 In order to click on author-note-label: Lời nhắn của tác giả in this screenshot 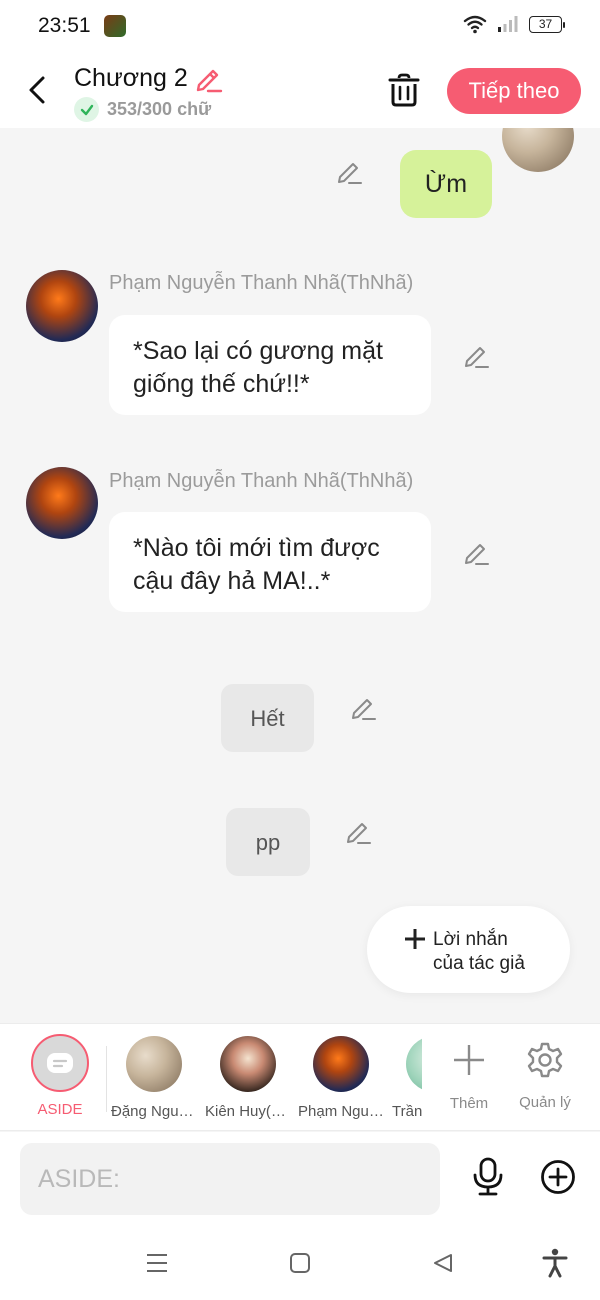, I will do `click(479, 952)`.